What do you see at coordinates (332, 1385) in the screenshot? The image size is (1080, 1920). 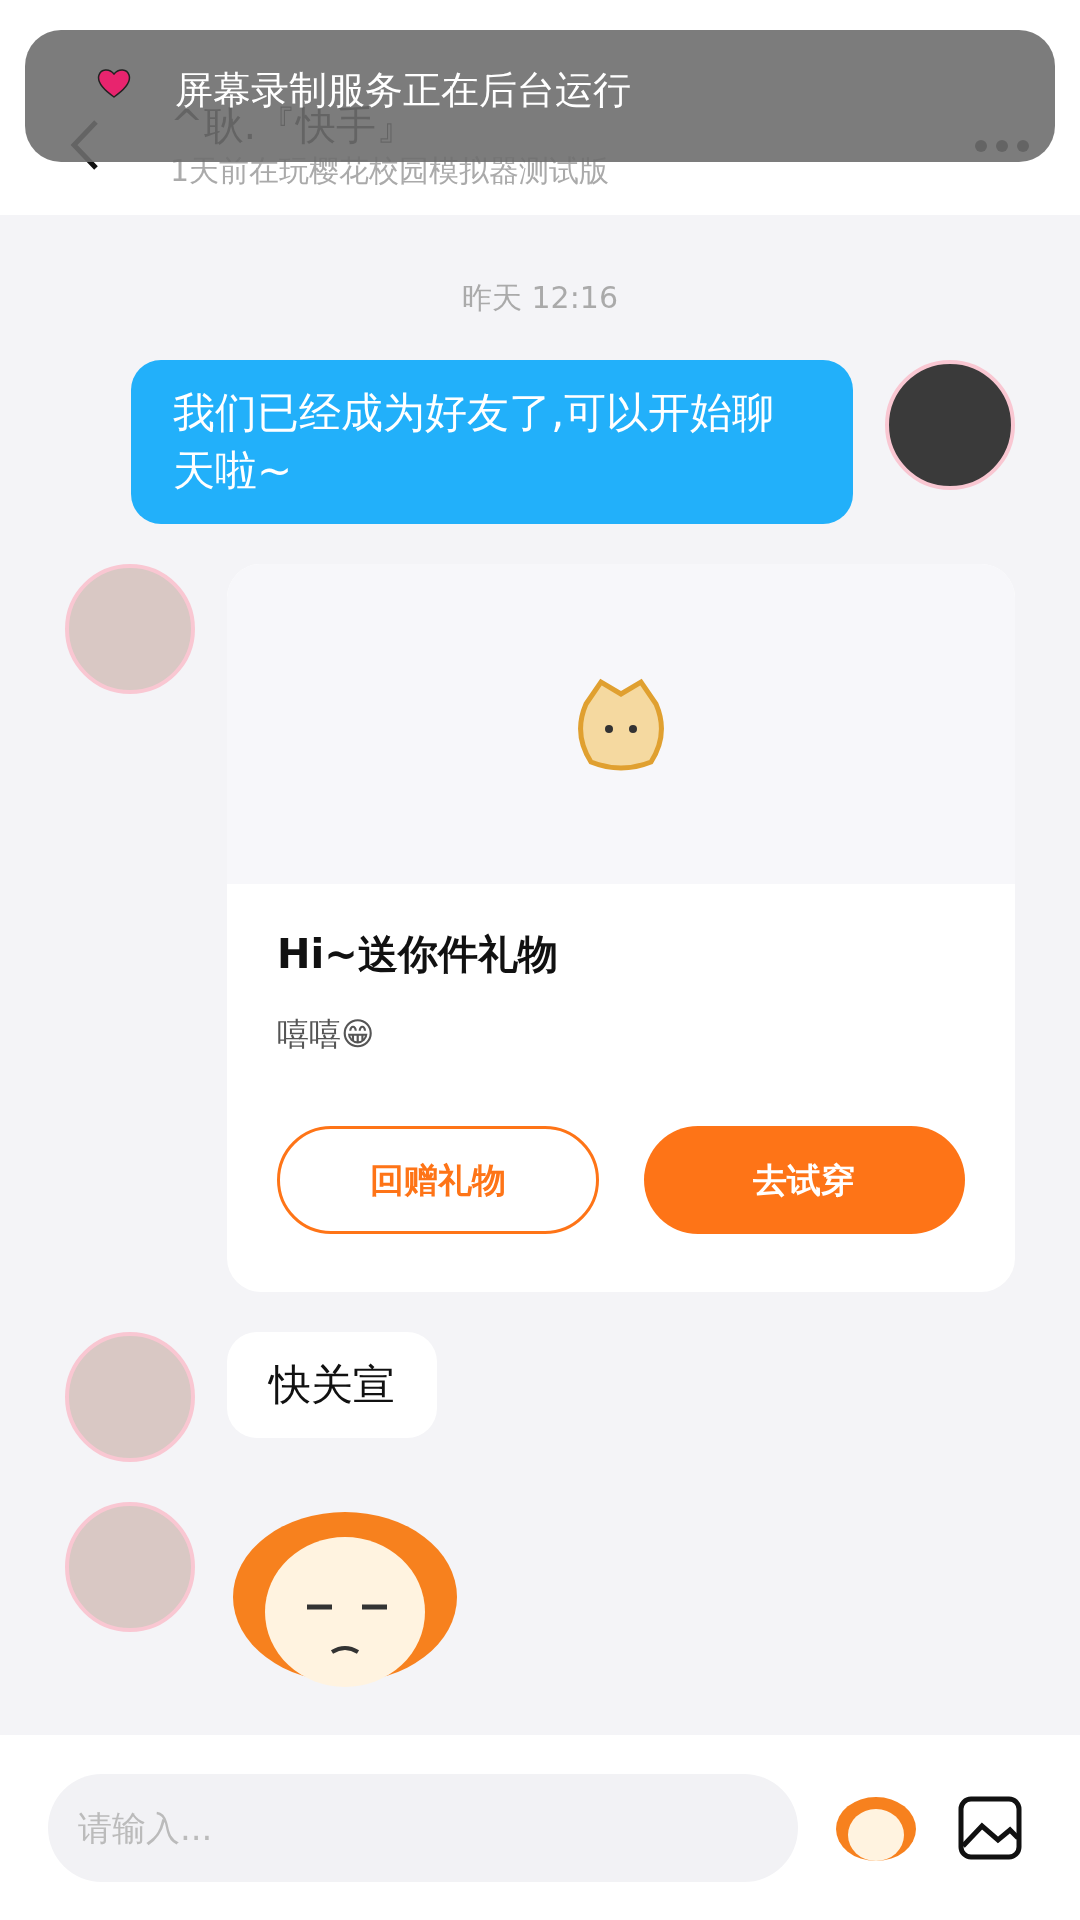 I see `message-bubble: 快关宣` at bounding box center [332, 1385].